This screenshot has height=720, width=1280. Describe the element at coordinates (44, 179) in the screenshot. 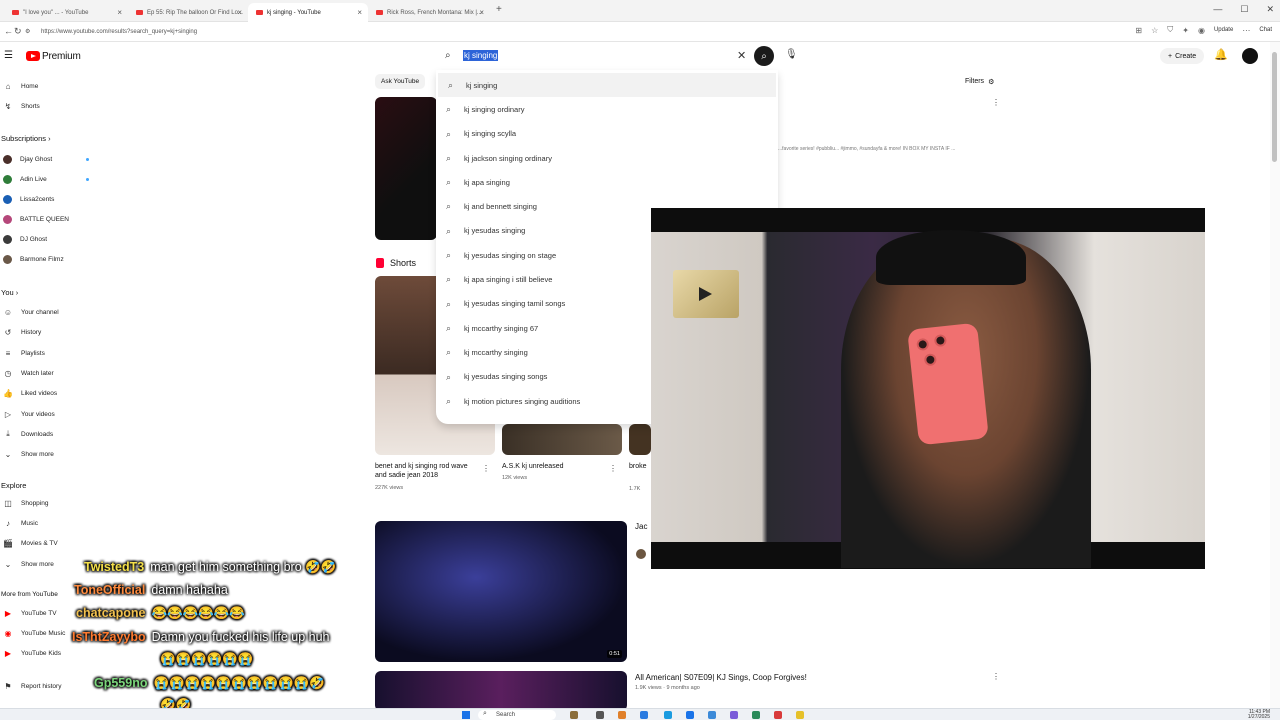

I see `sidebar-item-sub: Adin Live` at that location.